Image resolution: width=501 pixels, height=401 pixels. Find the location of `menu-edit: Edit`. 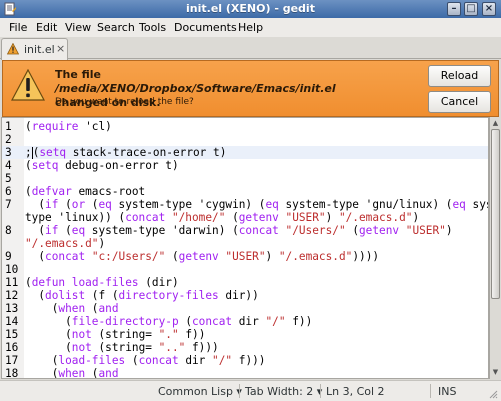

menu-edit: Edit is located at coordinates (46, 27).